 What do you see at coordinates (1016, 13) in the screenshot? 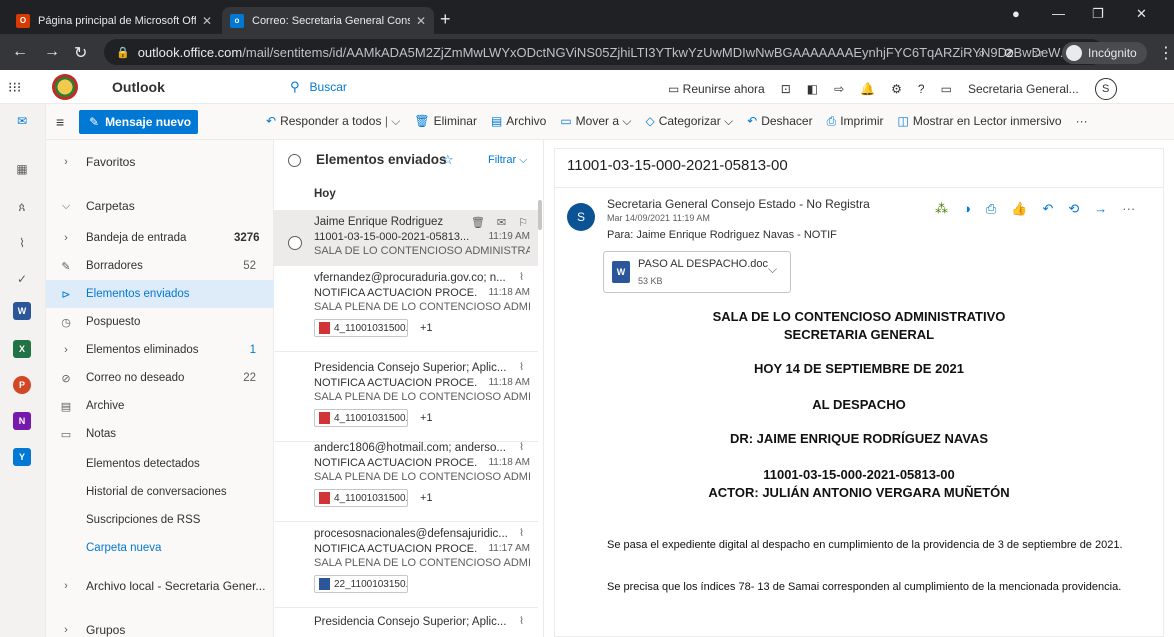
I see `profile-icon: ●` at bounding box center [1016, 13].